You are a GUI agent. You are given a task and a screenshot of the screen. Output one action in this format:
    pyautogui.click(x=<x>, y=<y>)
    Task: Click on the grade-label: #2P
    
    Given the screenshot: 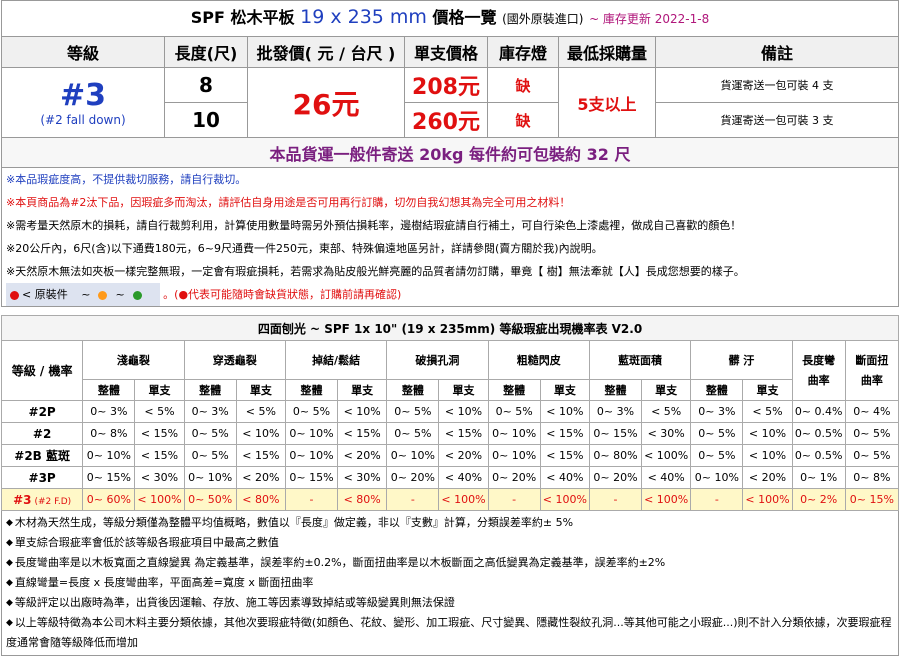 What is the action you would take?
    pyautogui.click(x=42, y=411)
    